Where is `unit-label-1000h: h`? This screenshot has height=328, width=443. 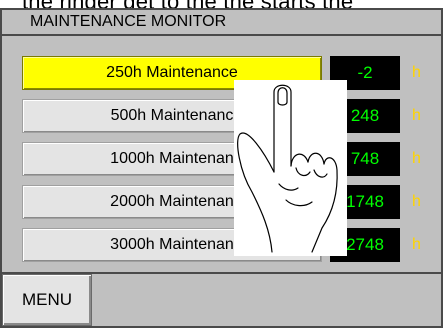
unit-label-1000h: h is located at coordinates (416, 158).